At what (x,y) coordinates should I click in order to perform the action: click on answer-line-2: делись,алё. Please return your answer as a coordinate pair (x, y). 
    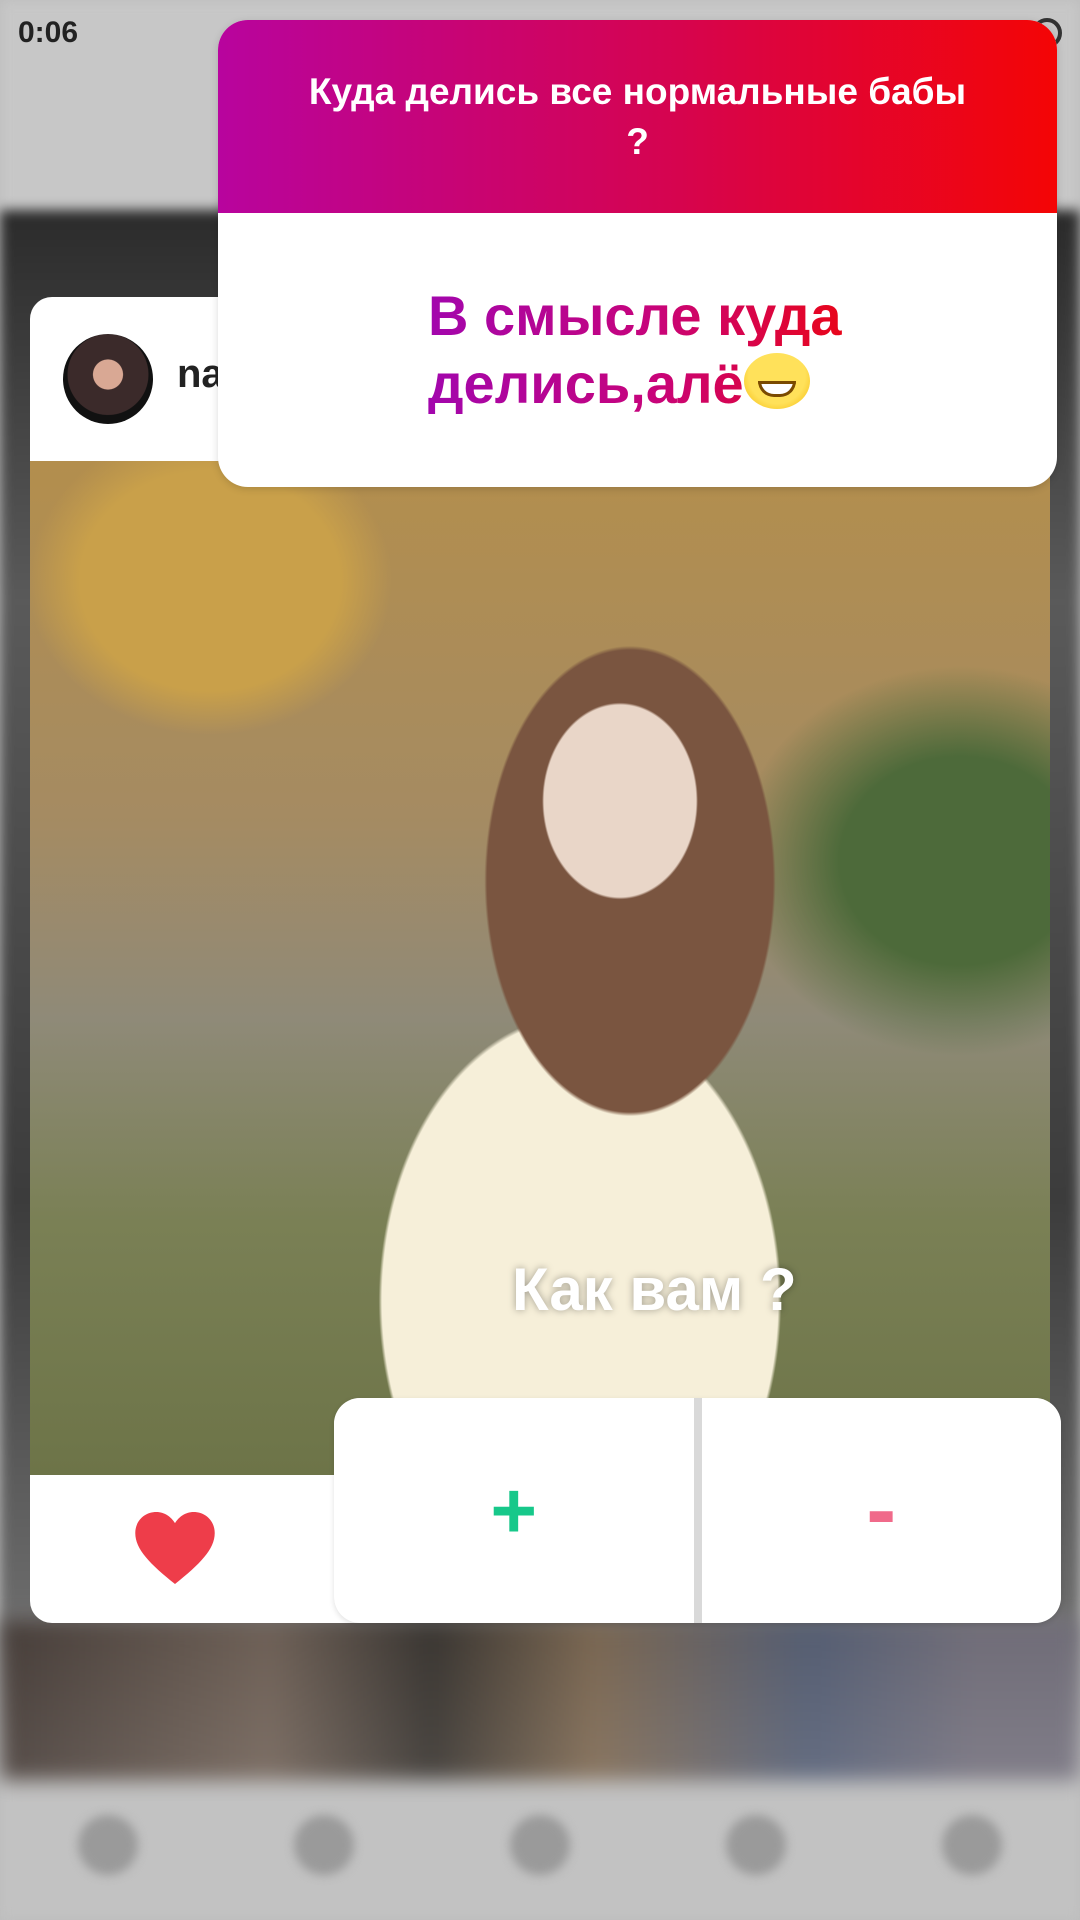
    Looking at the image, I should click on (586, 383).